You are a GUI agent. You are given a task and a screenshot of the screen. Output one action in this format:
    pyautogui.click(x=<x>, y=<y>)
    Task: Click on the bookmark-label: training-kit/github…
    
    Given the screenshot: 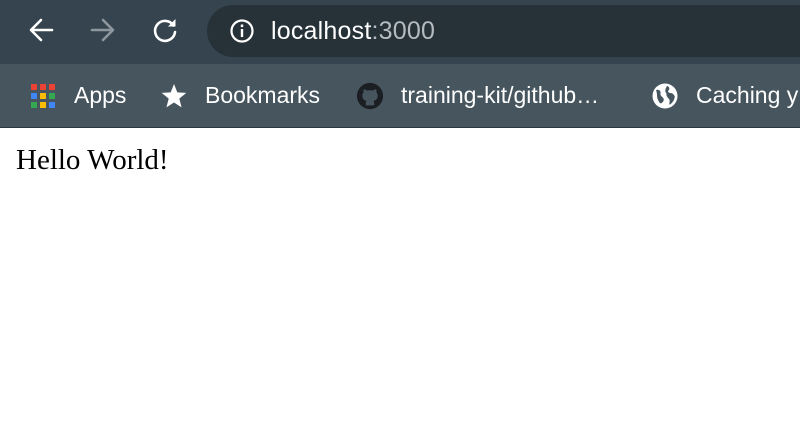 What is the action you would take?
    pyautogui.click(x=500, y=95)
    